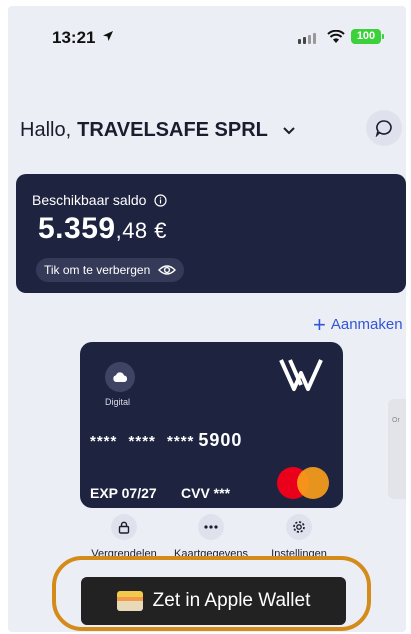 Image resolution: width=411 pixels, height=634 pixels. Describe the element at coordinates (220, 440) in the screenshot. I see `card-number-last: 5900` at that location.